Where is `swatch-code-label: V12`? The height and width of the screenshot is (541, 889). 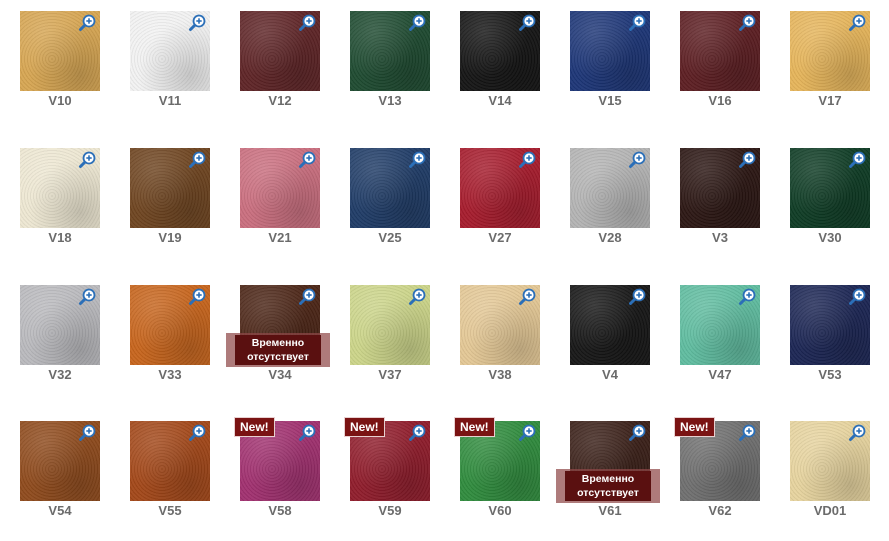
swatch-code-label: V12 is located at coordinates (280, 100).